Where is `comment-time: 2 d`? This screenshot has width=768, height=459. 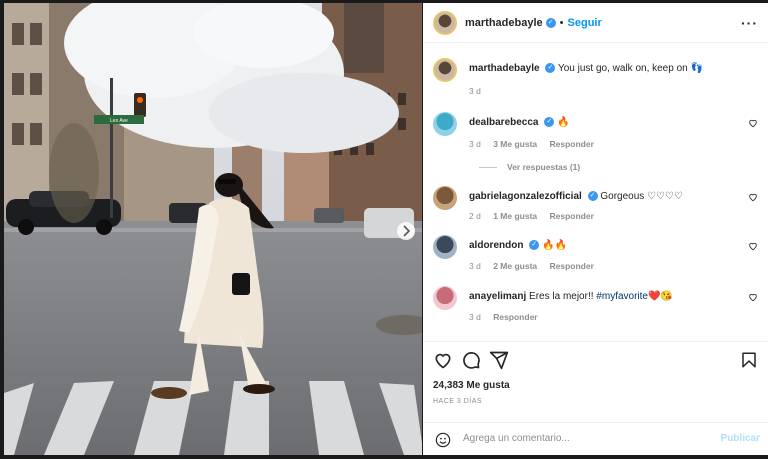
comment-time: 2 d is located at coordinates (475, 216).